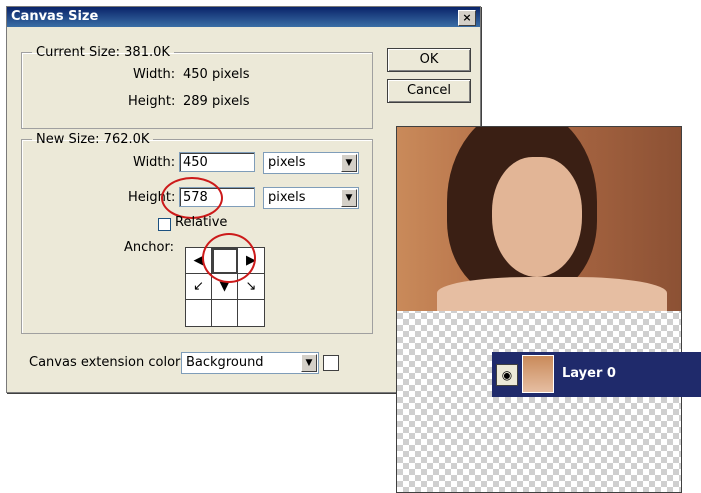 The height and width of the screenshot is (493, 701). Describe the element at coordinates (199, 313) in the screenshot. I see `anchor-bottom-left` at that location.